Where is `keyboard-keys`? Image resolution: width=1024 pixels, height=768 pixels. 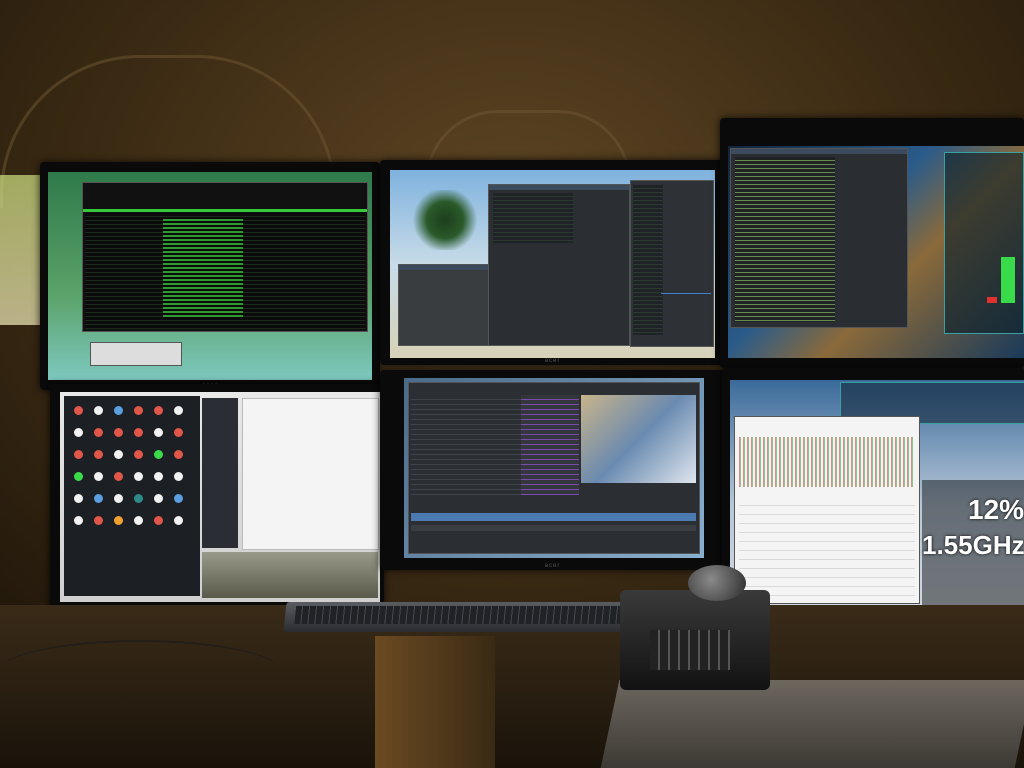 keyboard-keys is located at coordinates (460, 615).